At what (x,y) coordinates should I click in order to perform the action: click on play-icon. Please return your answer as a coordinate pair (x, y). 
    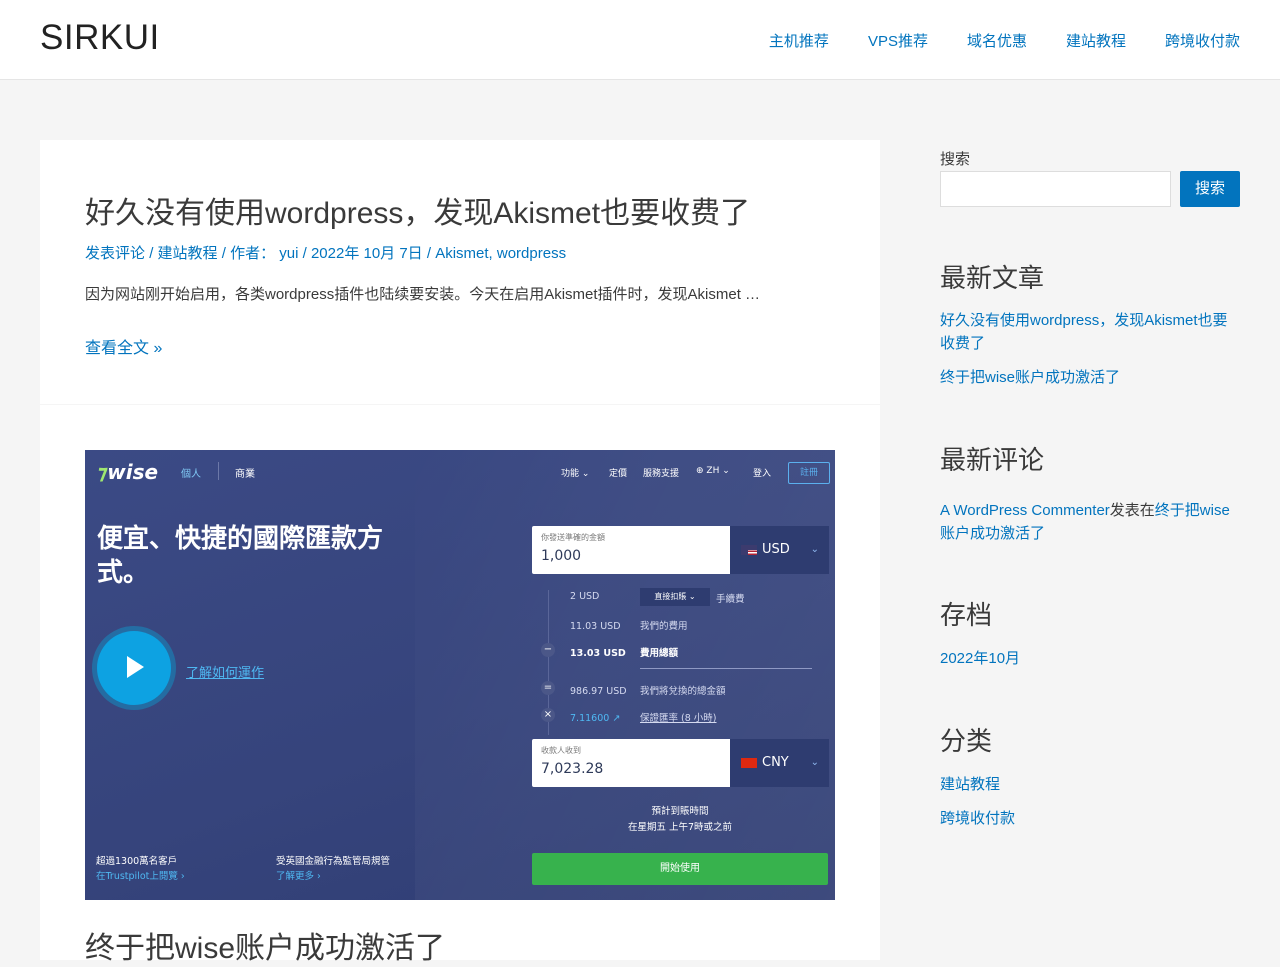
    Looking at the image, I should click on (134, 668).